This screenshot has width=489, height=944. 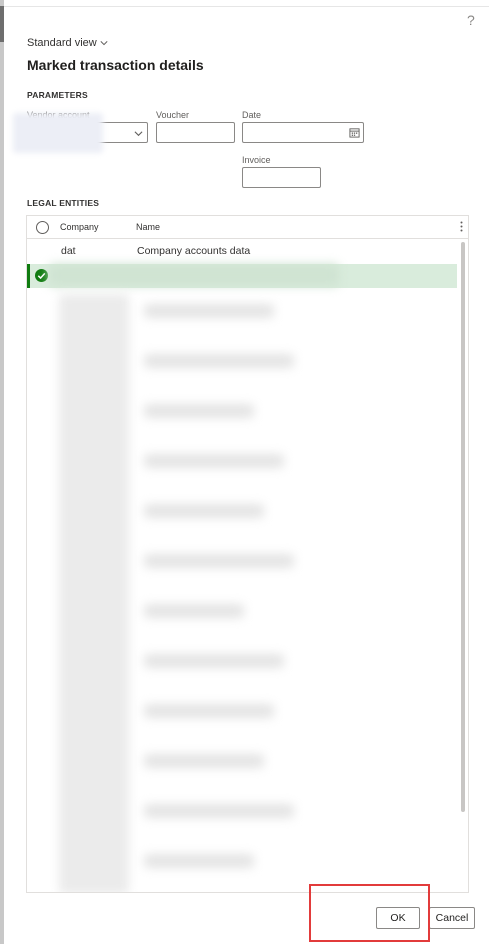 What do you see at coordinates (281, 177) in the screenshot?
I see `invoice-field` at bounding box center [281, 177].